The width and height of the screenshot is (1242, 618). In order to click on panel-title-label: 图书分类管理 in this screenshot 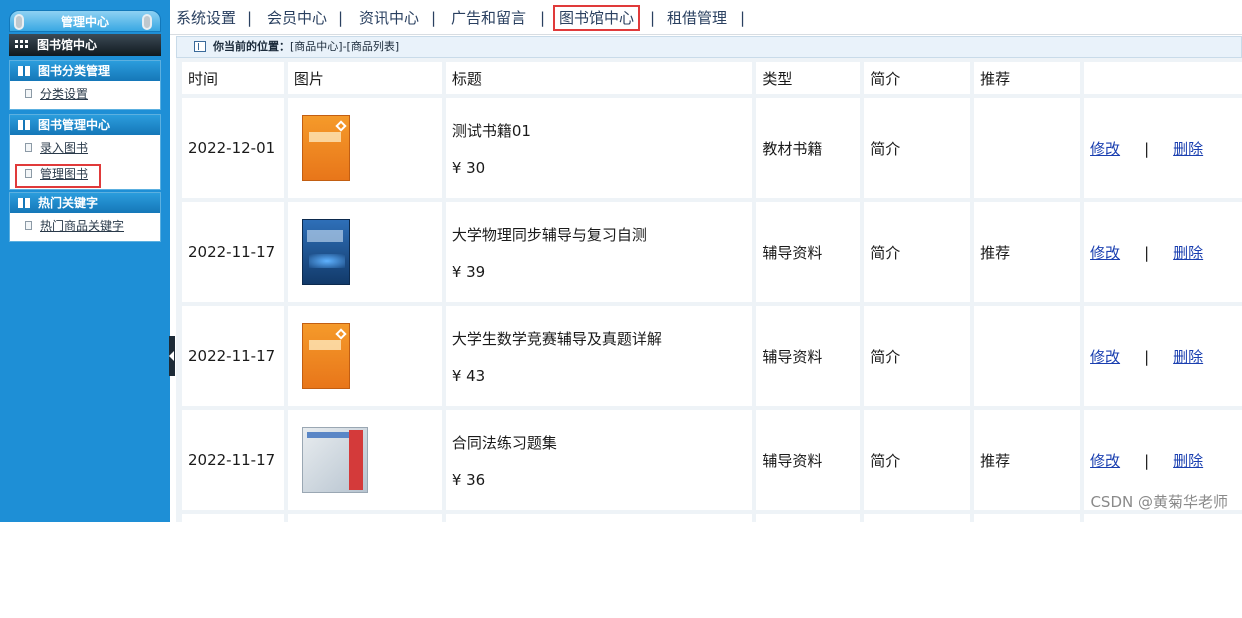, I will do `click(74, 71)`.